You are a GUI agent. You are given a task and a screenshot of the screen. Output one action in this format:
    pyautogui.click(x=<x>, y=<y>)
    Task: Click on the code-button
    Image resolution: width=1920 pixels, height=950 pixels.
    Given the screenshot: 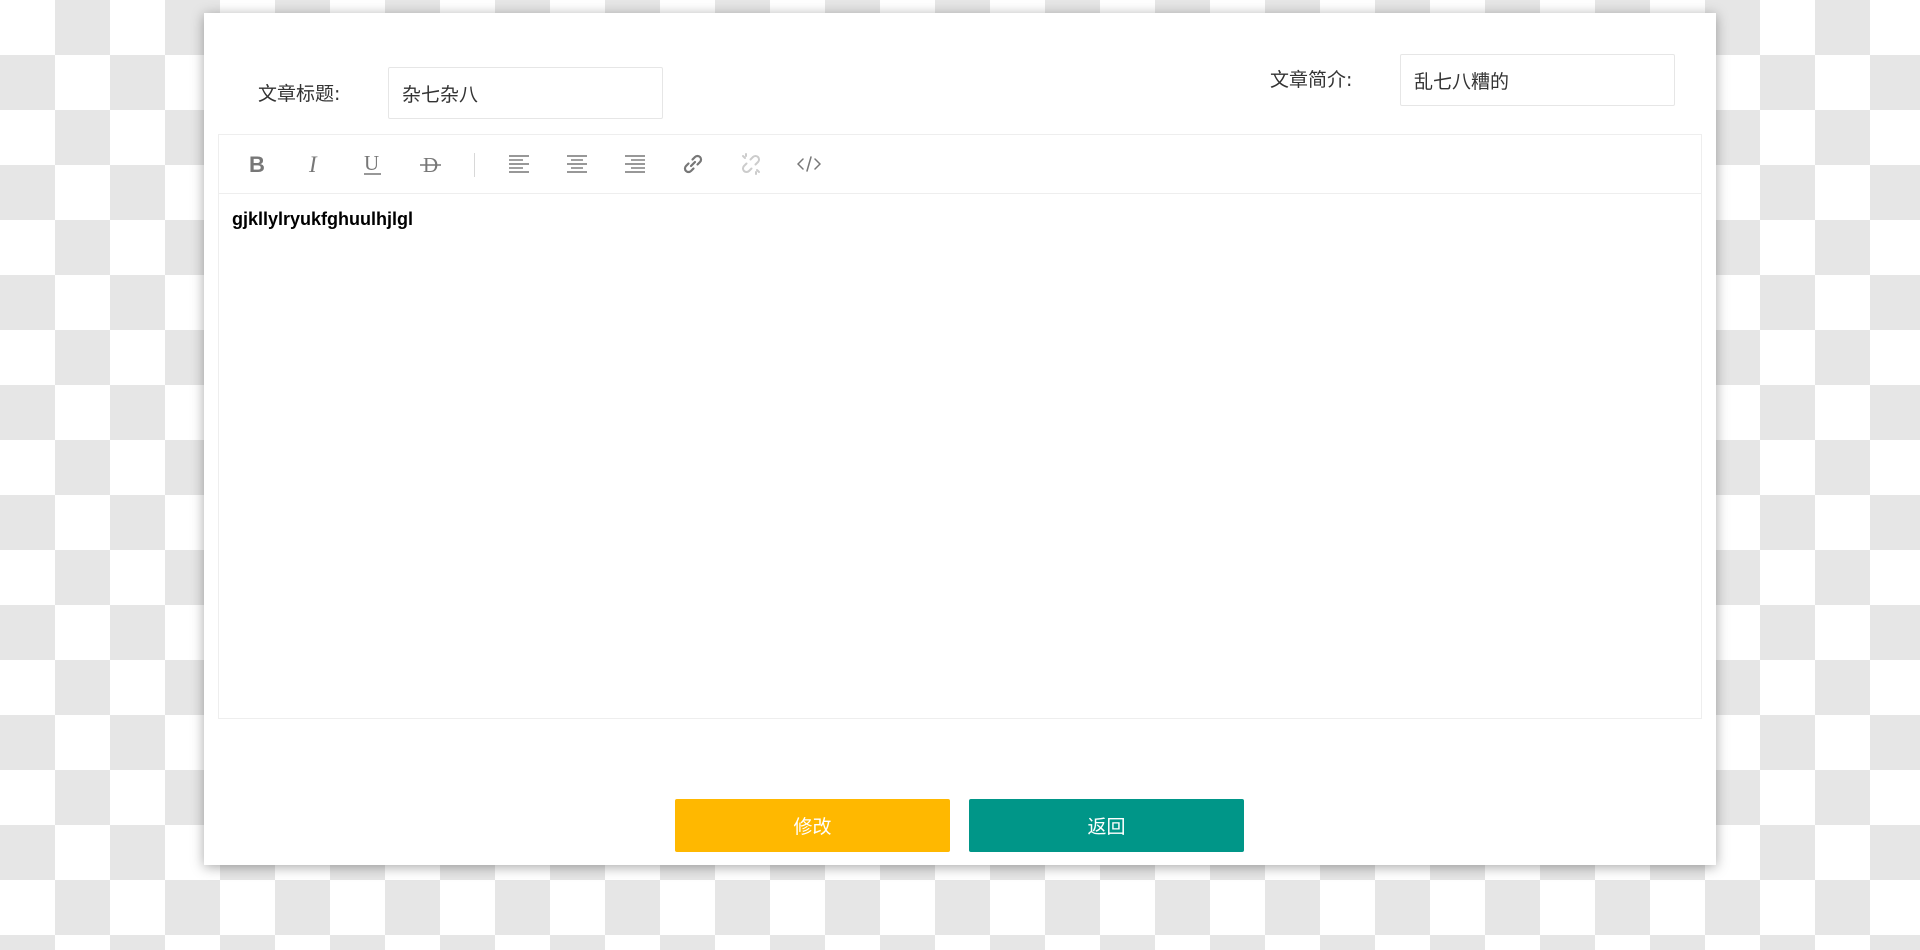 What is the action you would take?
    pyautogui.click(x=809, y=164)
    